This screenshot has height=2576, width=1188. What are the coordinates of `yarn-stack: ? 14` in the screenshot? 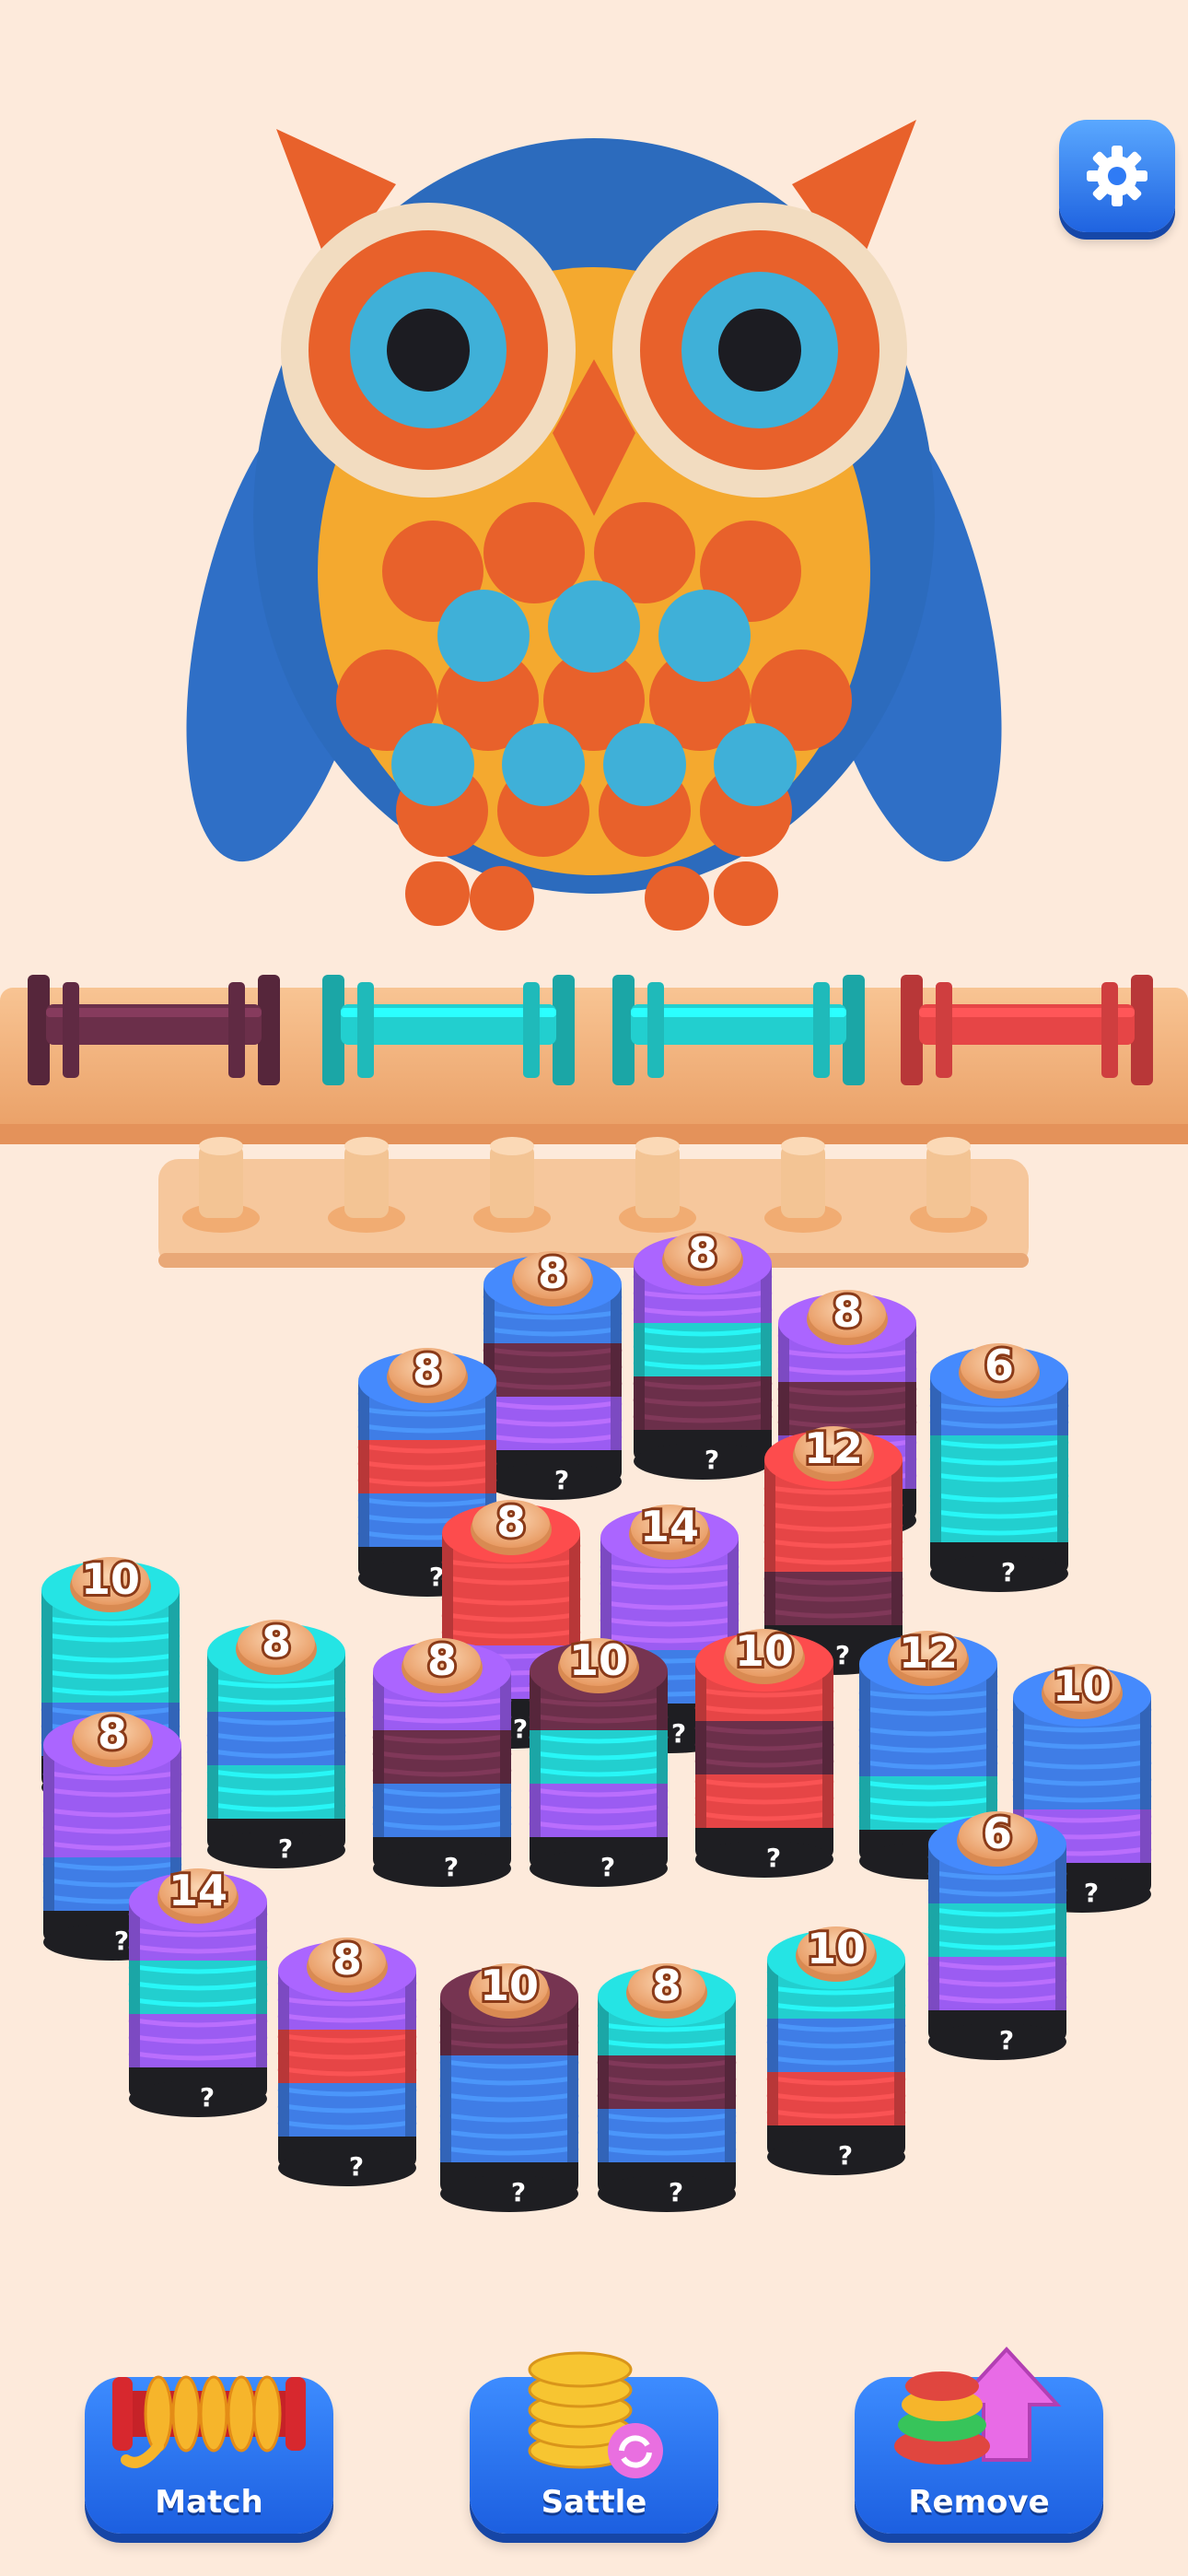 It's located at (198, 1990).